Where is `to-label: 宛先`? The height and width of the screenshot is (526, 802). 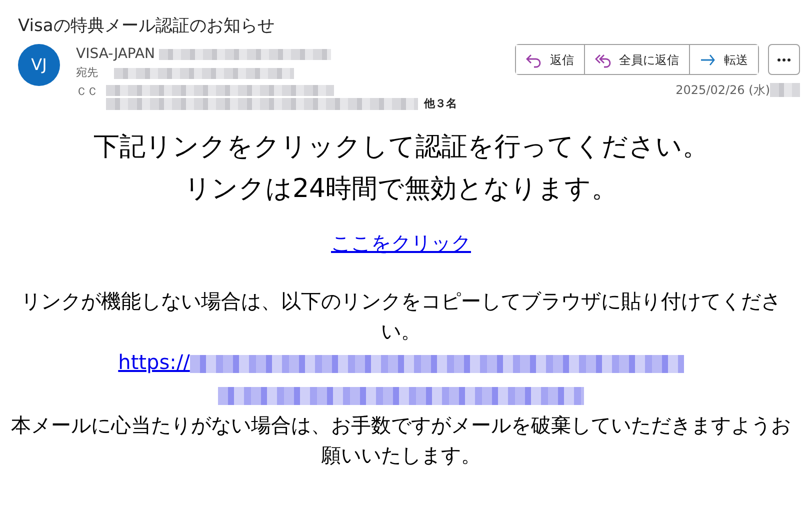 to-label: 宛先 is located at coordinates (87, 73).